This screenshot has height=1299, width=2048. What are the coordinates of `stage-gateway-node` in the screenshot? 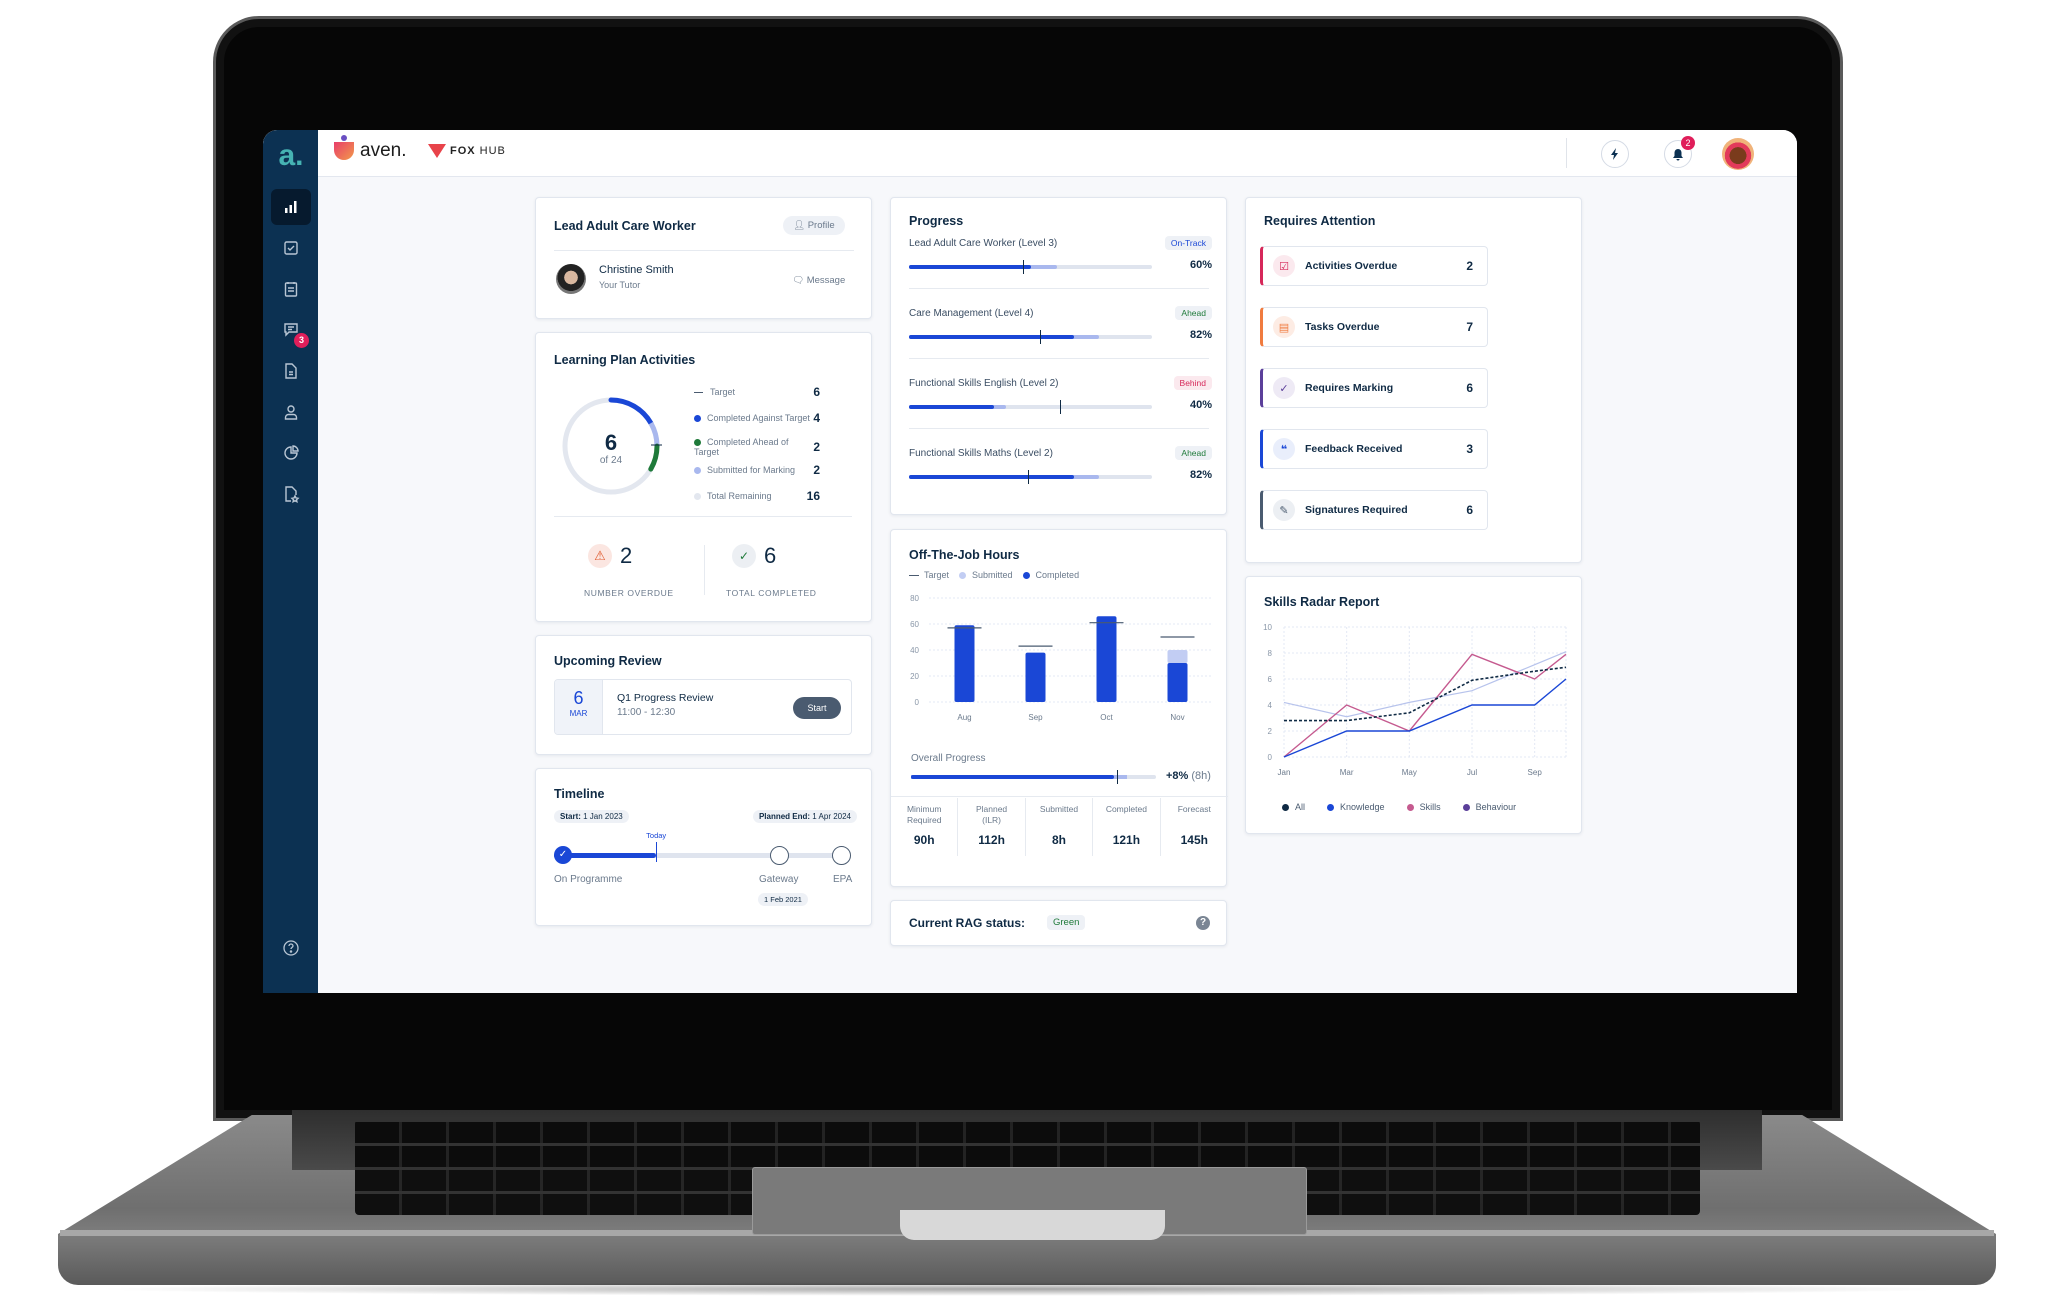 It's located at (779, 855).